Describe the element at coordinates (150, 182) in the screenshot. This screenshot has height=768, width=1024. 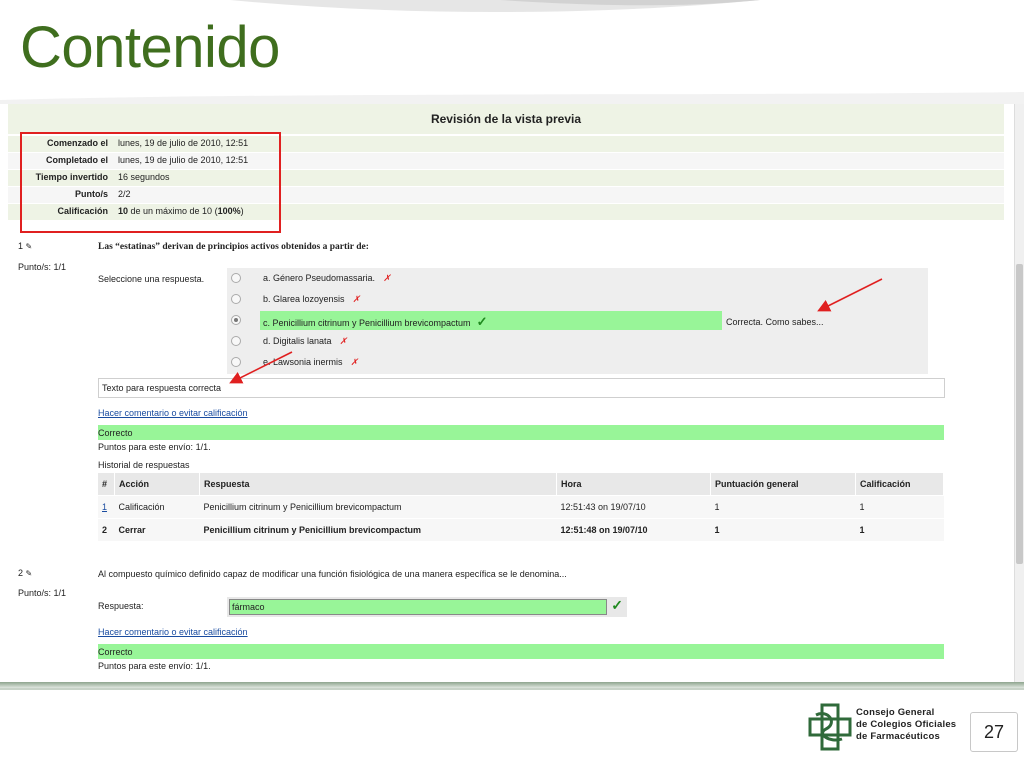
I see `summary-highlight-box` at that location.